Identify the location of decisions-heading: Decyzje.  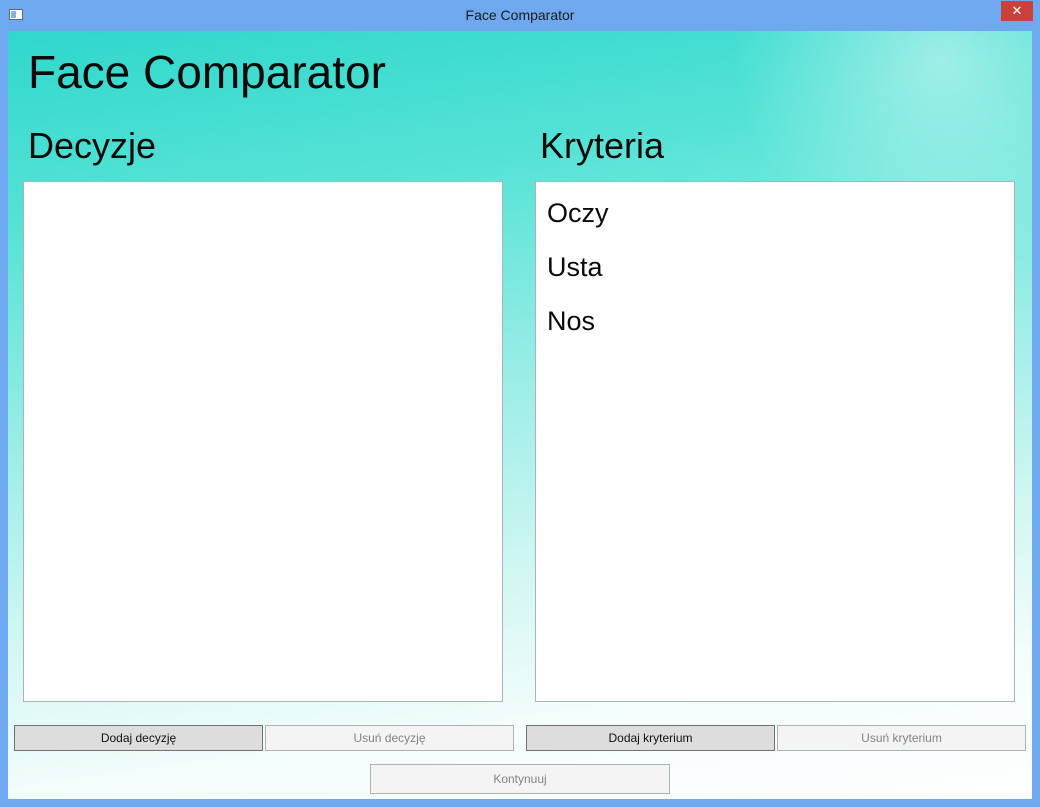
(92, 145).